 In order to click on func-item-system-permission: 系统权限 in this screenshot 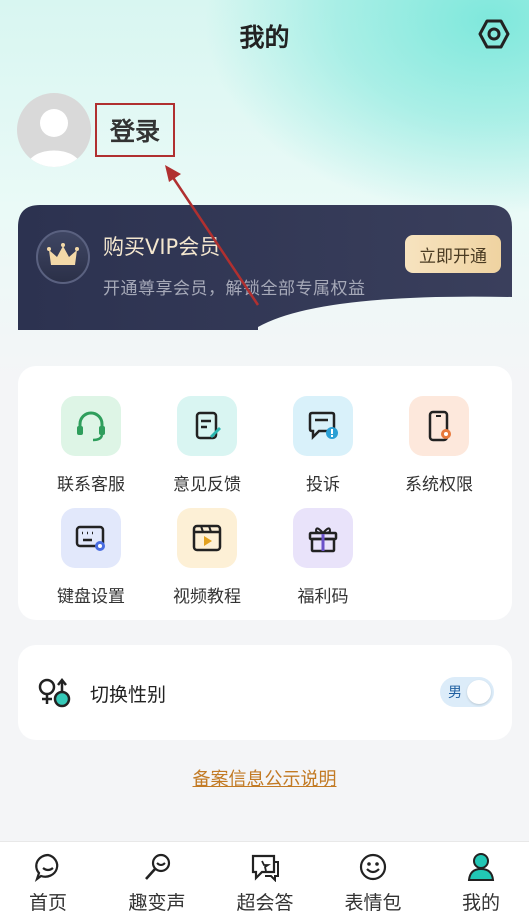, I will do `click(439, 430)`.